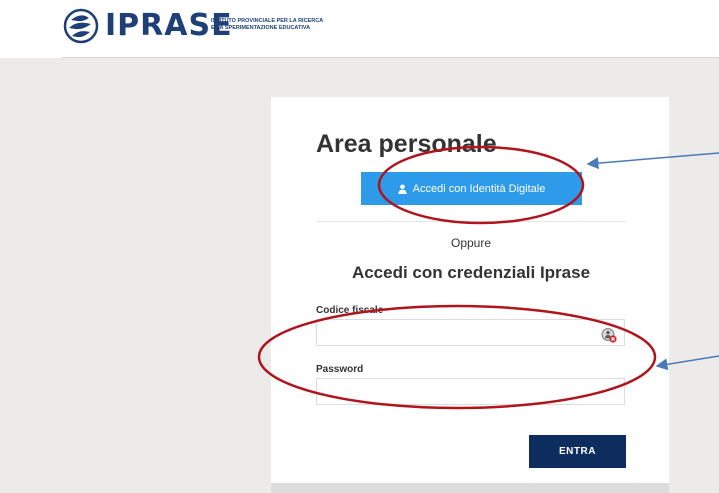 Image resolution: width=719 pixels, height=493 pixels. I want to click on spid-login-label: Accedi con Identità Digitale, so click(479, 188).